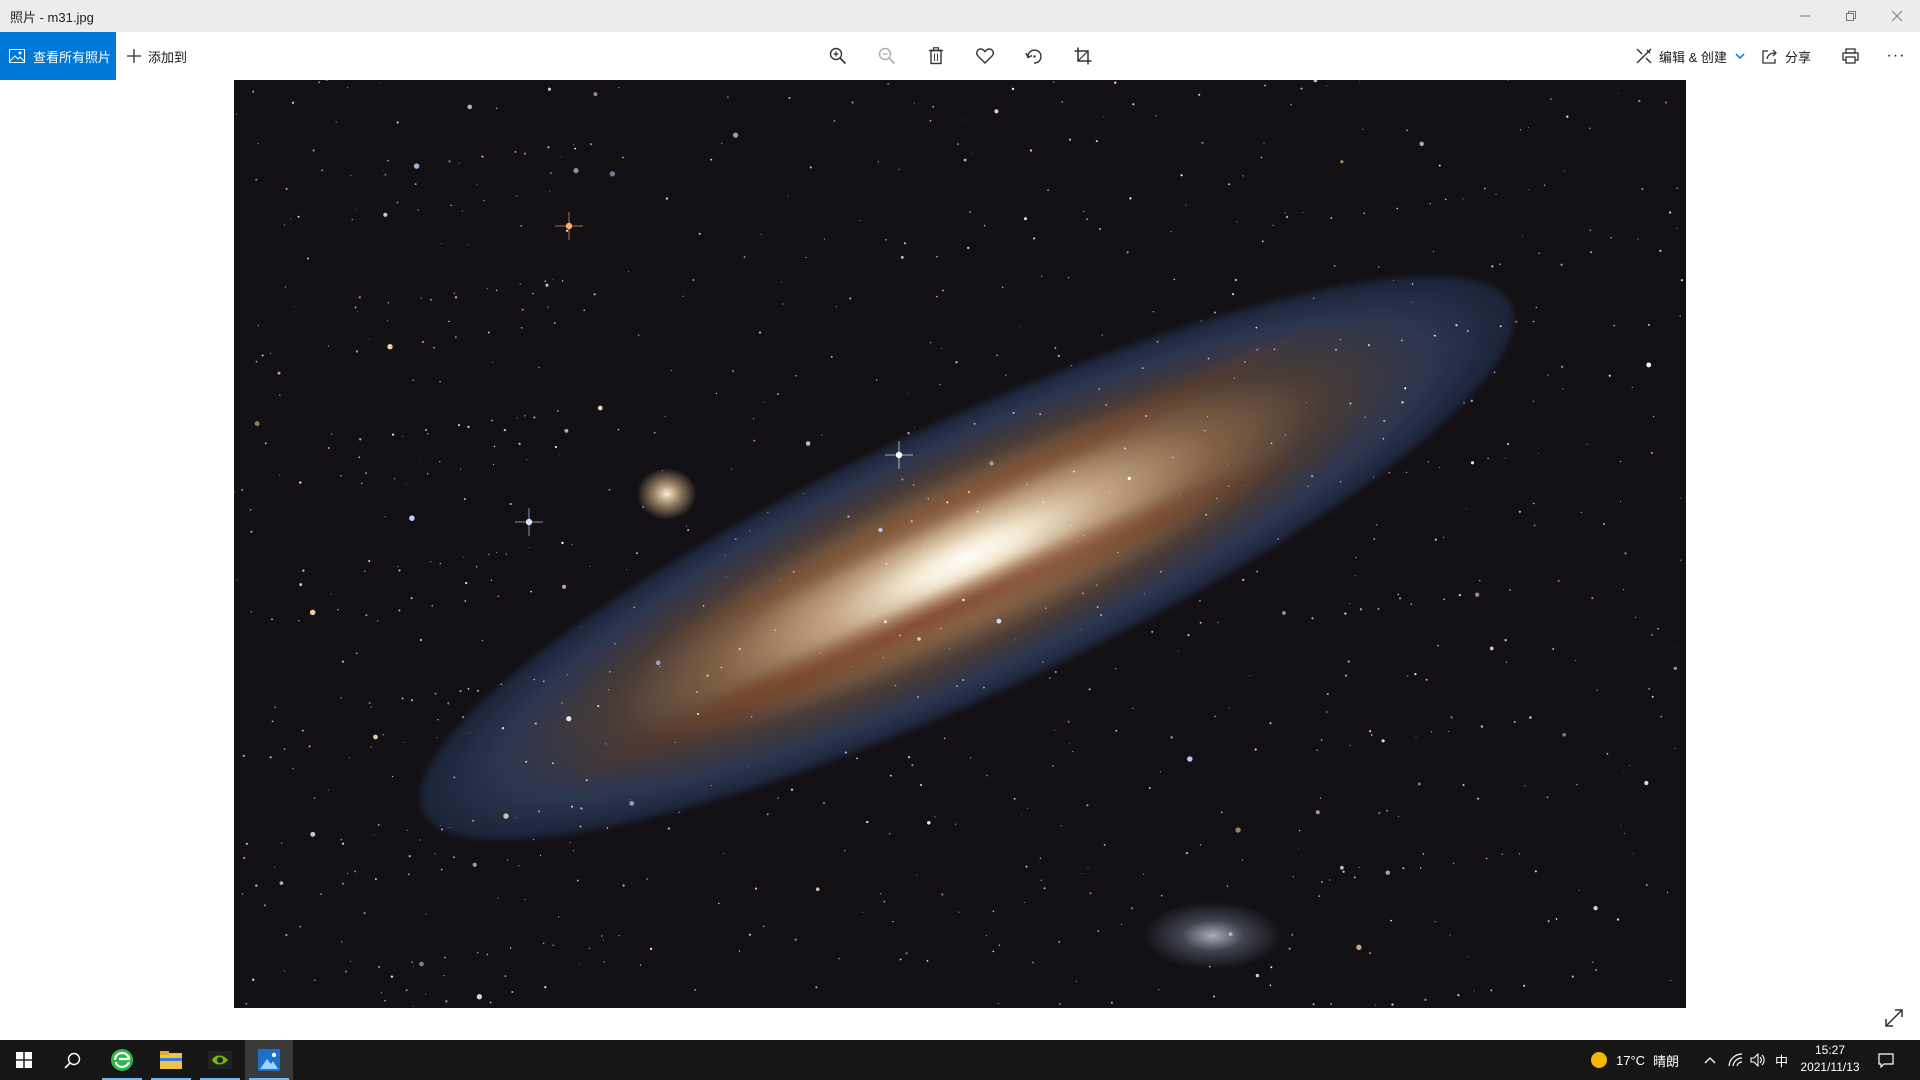  I want to click on view-all-photos-button: 查看所有照片, so click(58, 56).